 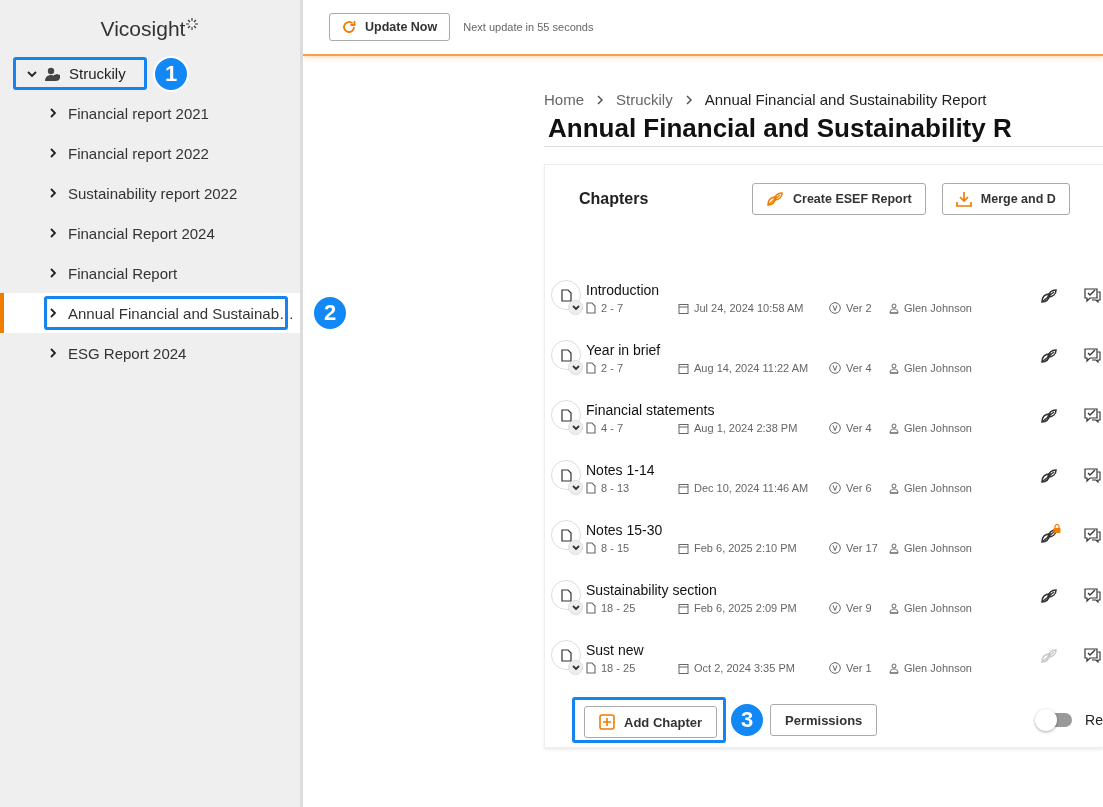 I want to click on plus-box-icon, so click(x=607, y=722).